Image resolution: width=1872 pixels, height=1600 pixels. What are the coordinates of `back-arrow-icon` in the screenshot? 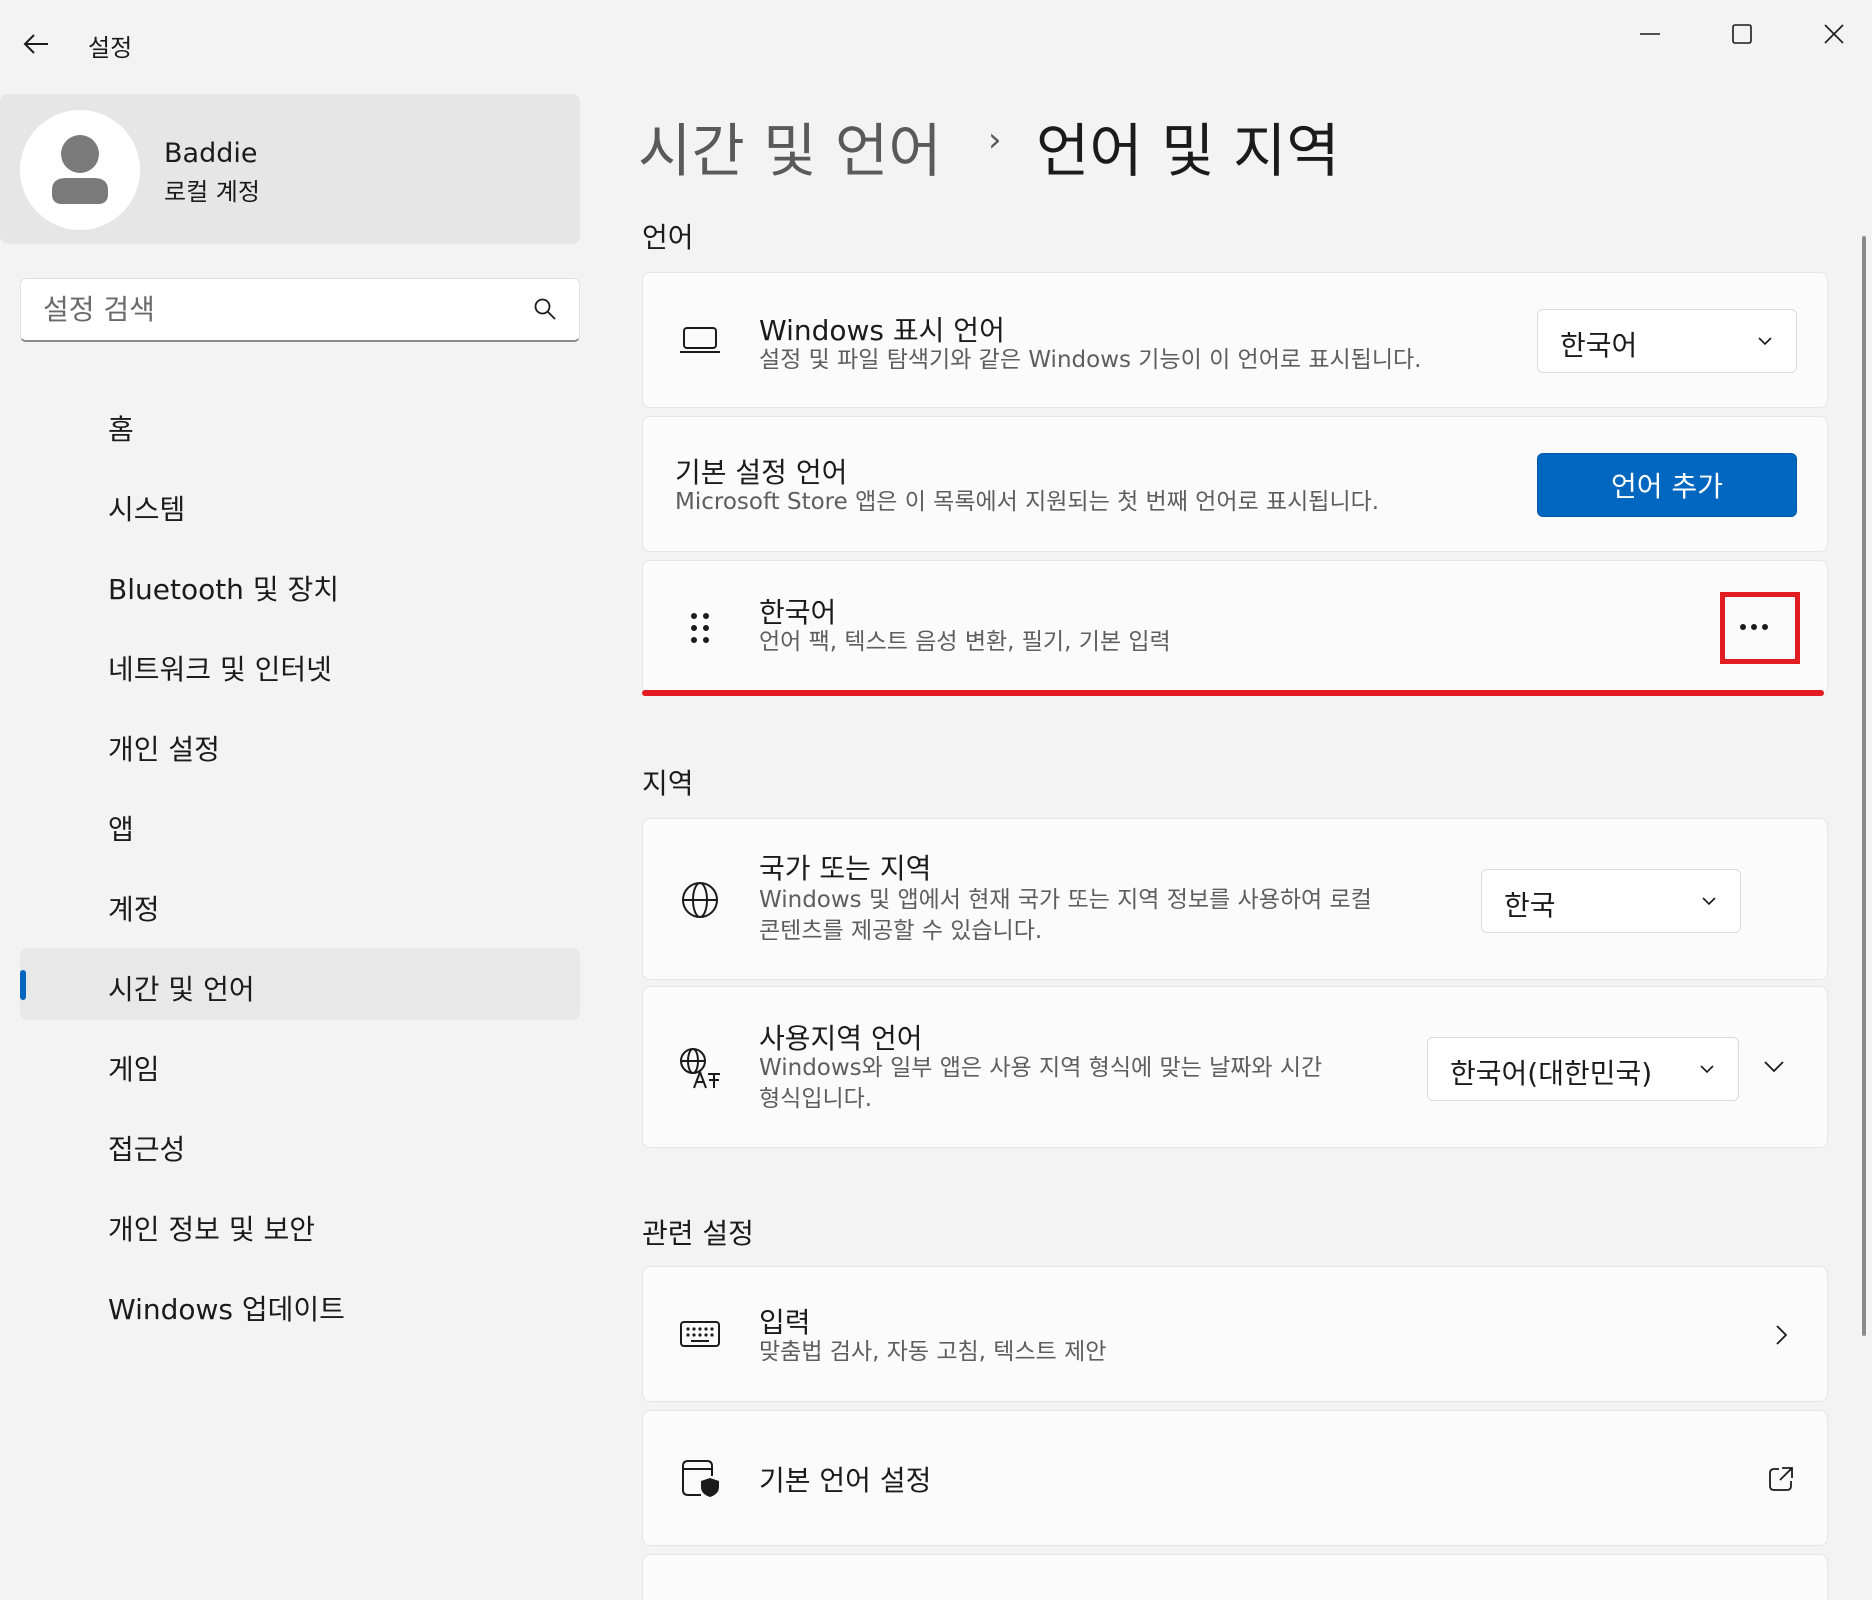 It's located at (35, 44).